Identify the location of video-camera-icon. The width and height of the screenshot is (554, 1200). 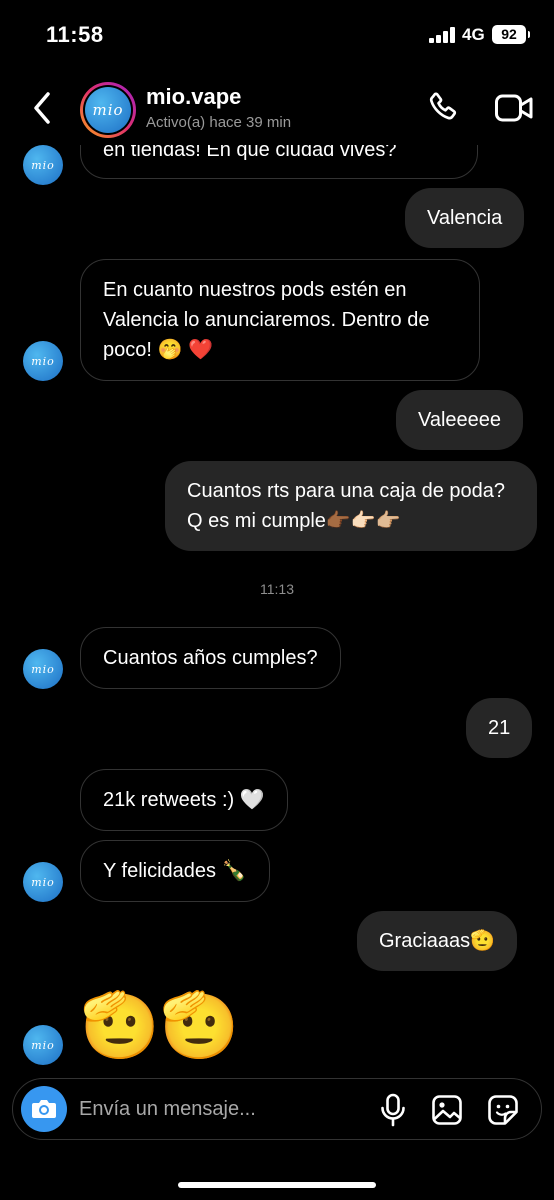
(514, 108).